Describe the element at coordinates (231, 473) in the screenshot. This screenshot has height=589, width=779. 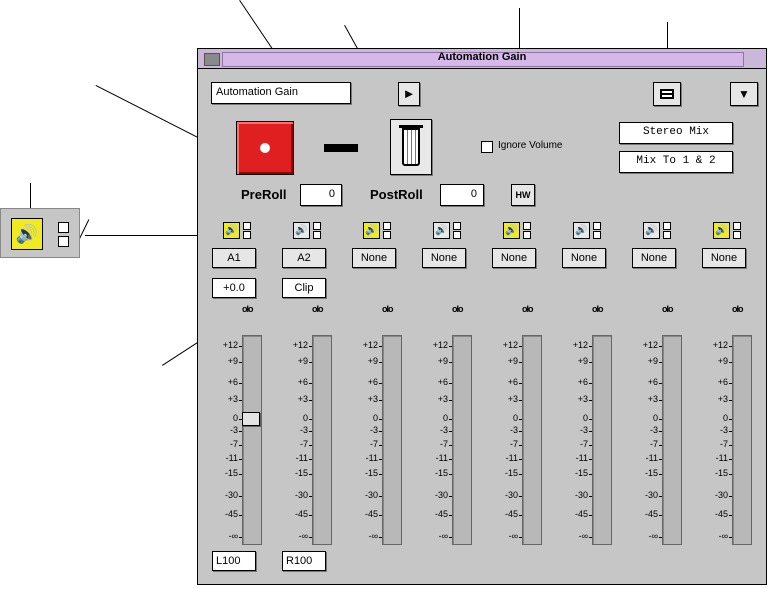
I see `scale-tick-label: -15` at that location.